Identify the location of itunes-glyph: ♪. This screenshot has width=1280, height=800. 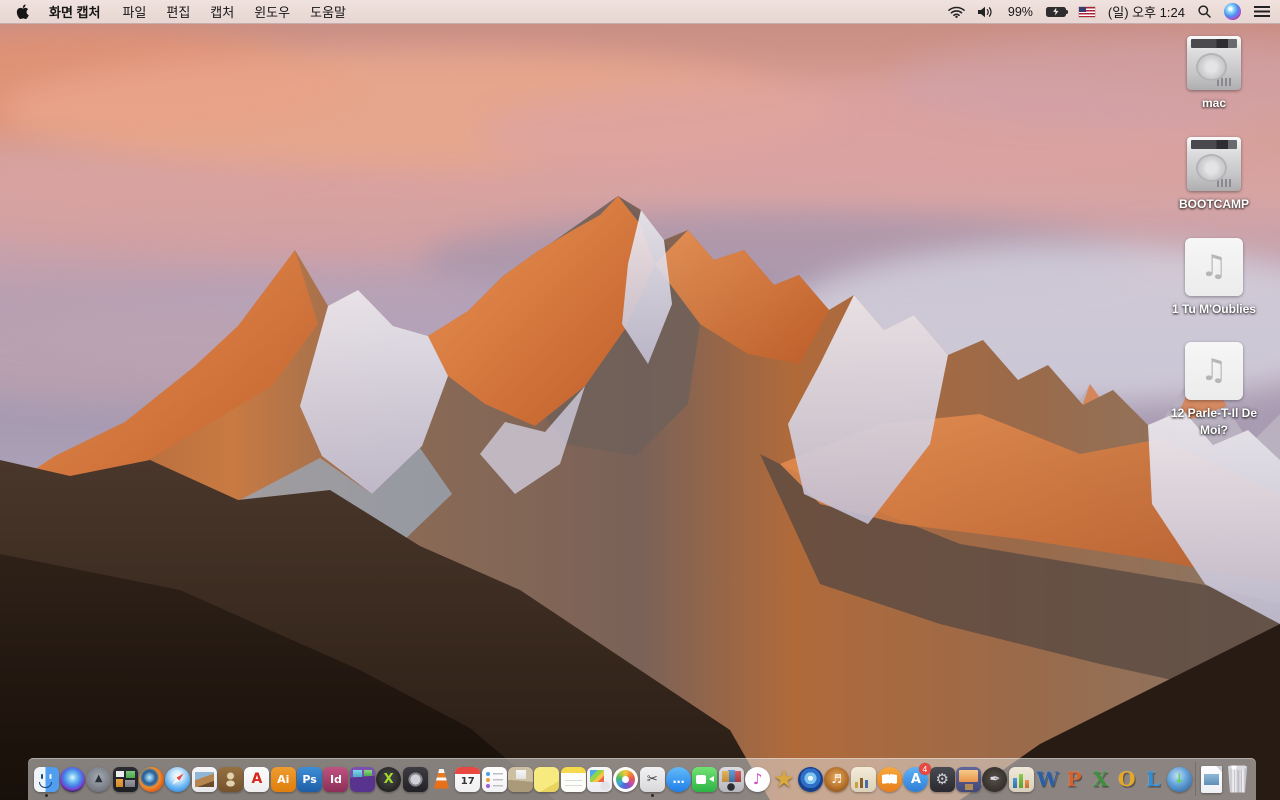
(757, 778).